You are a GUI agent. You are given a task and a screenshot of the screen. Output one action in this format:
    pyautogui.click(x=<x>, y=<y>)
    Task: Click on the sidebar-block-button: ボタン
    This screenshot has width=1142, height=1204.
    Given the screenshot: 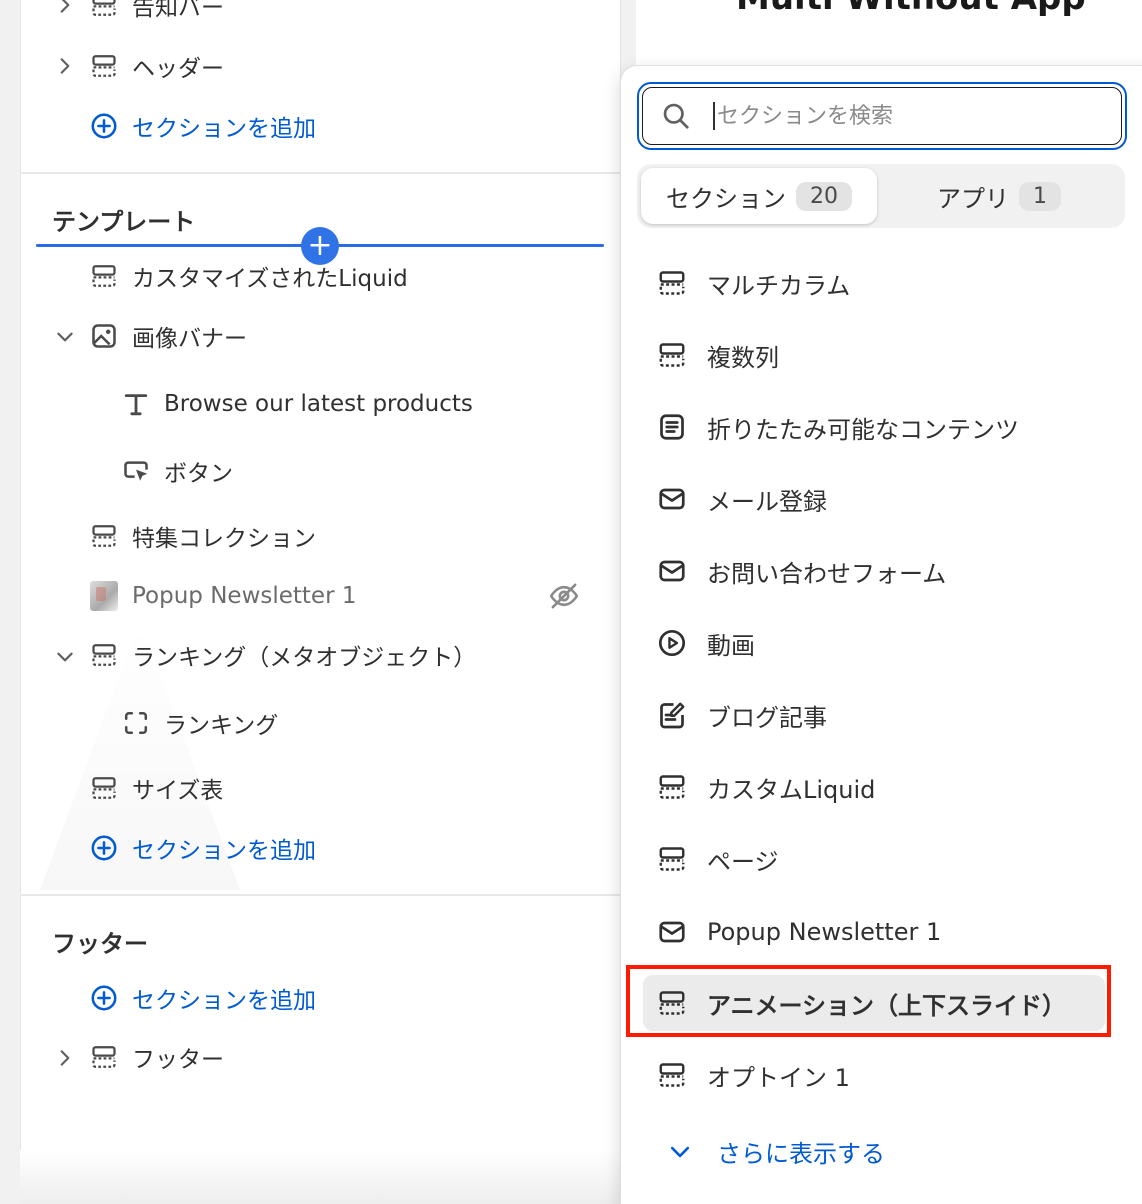 What is the action you would take?
    pyautogui.click(x=177, y=471)
    